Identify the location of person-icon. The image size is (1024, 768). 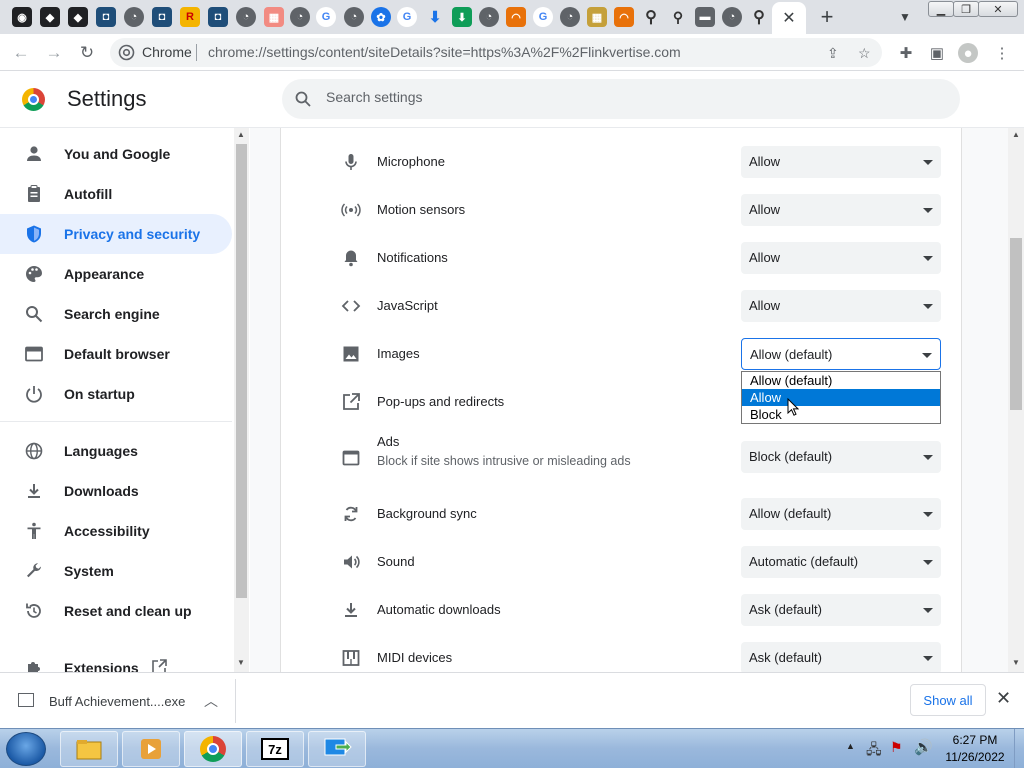
(34, 153).